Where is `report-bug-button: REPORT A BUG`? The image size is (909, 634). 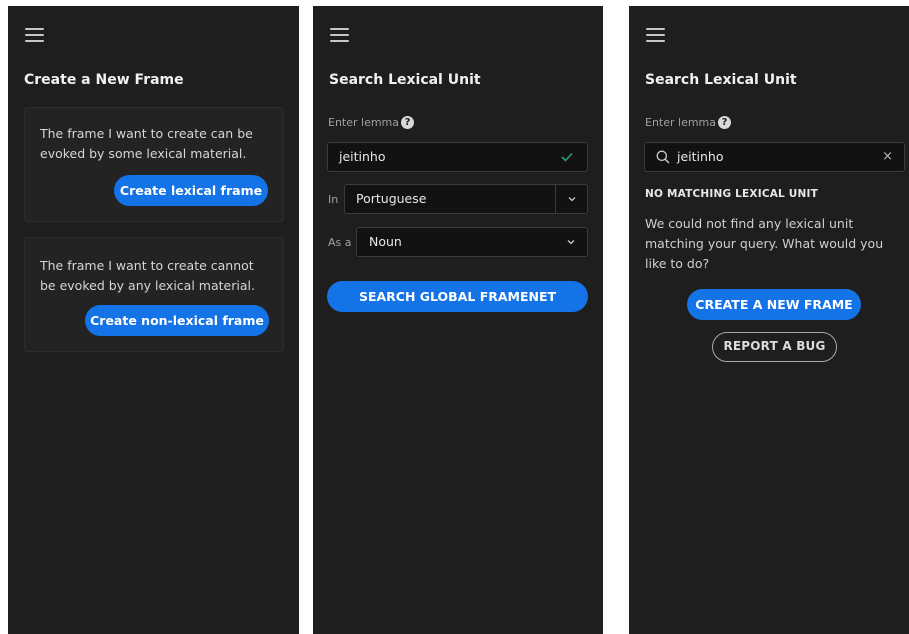 report-bug-button: REPORT A BUG is located at coordinates (774, 347).